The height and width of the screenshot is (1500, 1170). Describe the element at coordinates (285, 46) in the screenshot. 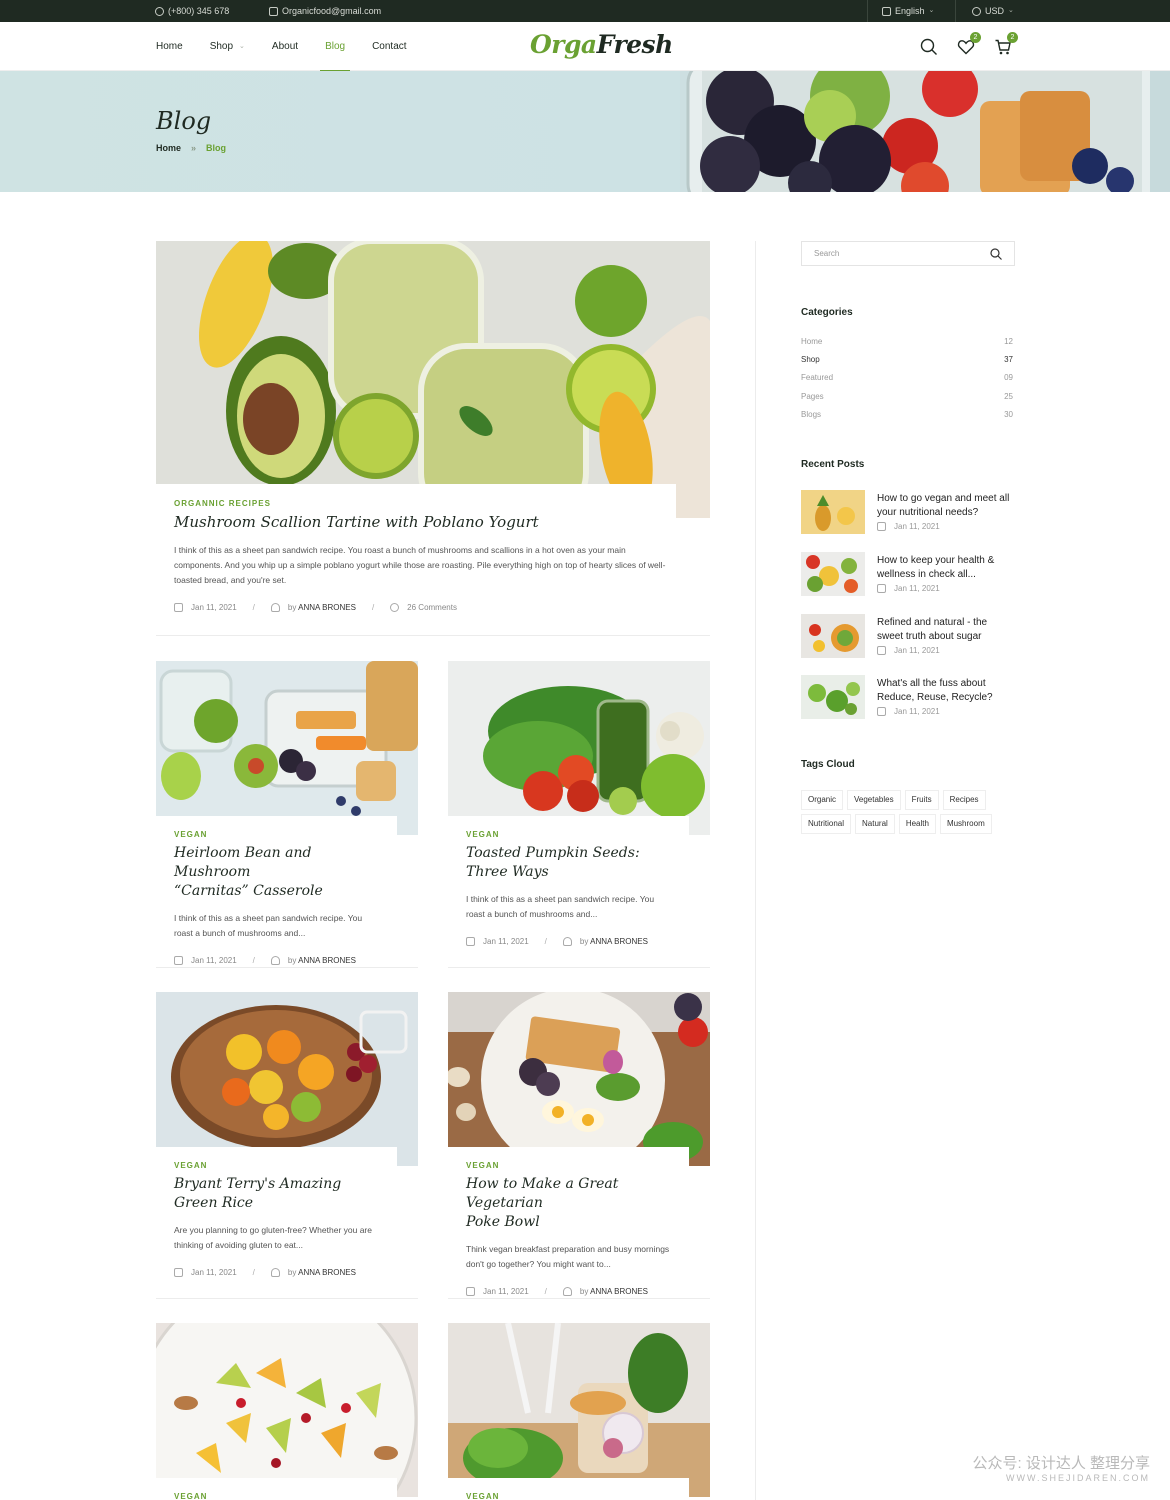

I see `nav-about: About` at that location.